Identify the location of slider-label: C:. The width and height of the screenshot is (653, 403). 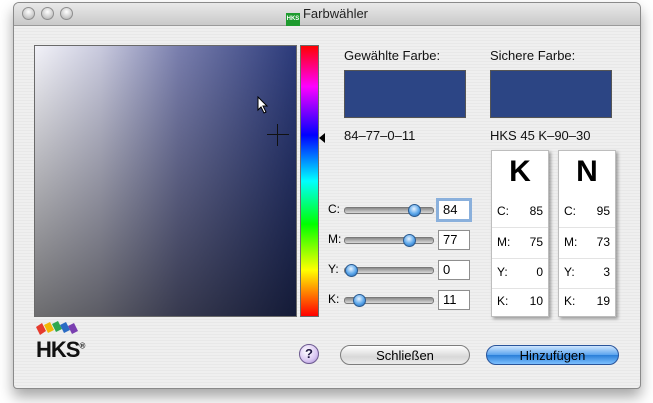
(334, 209).